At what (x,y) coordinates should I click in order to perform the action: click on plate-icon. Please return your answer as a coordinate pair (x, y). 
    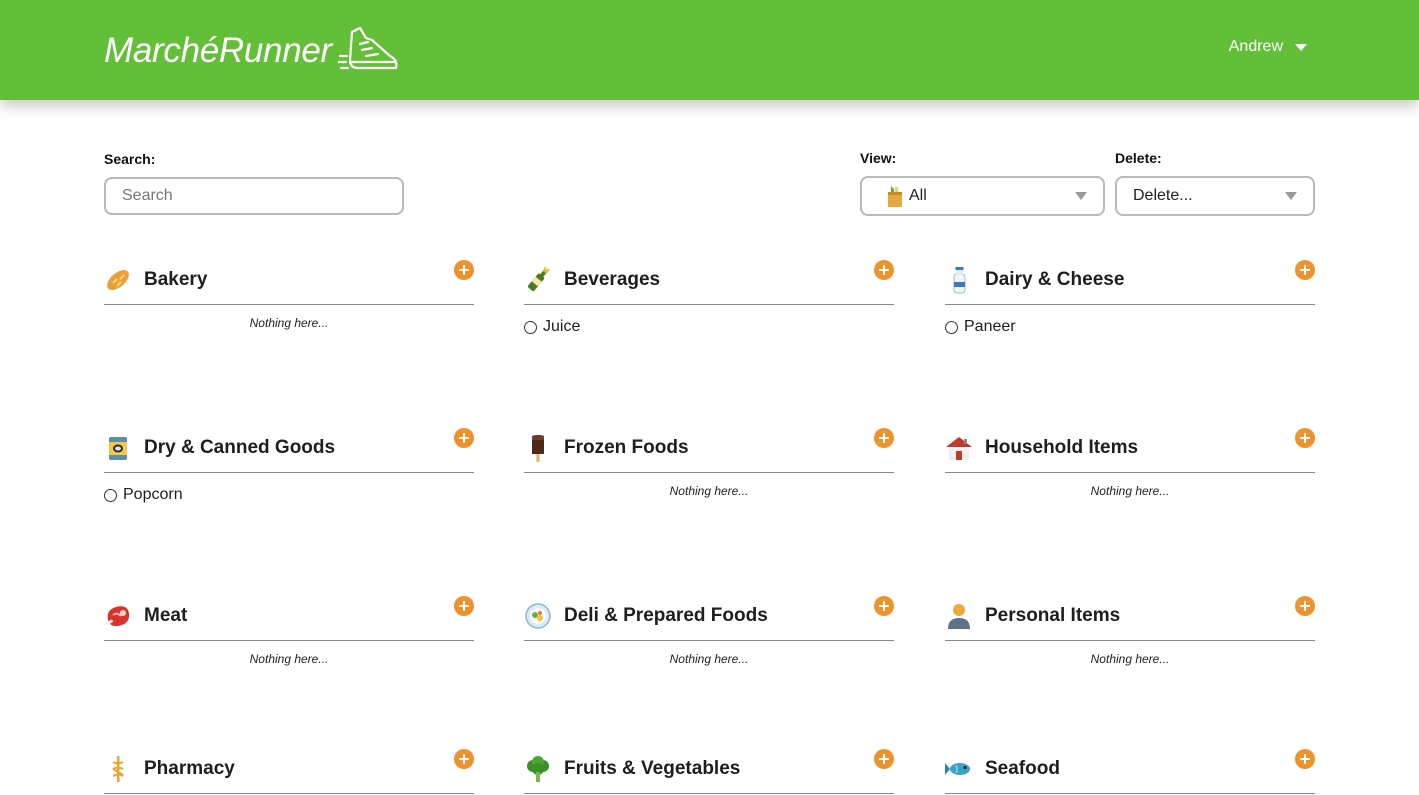
    Looking at the image, I should click on (539, 616).